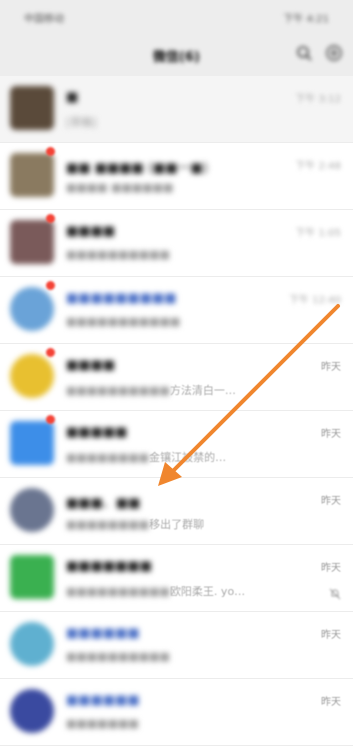 The width and height of the screenshot is (353, 746). What do you see at coordinates (315, 300) in the screenshot?
I see `chat-time: 下午 12:40` at bounding box center [315, 300].